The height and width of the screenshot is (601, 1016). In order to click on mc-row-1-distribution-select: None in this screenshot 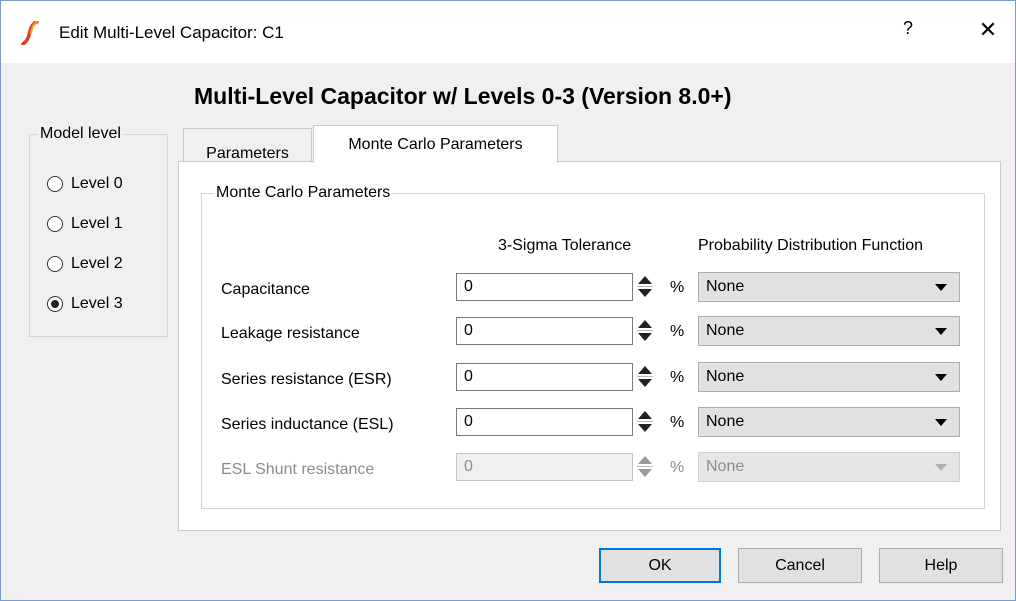, I will do `click(829, 331)`.